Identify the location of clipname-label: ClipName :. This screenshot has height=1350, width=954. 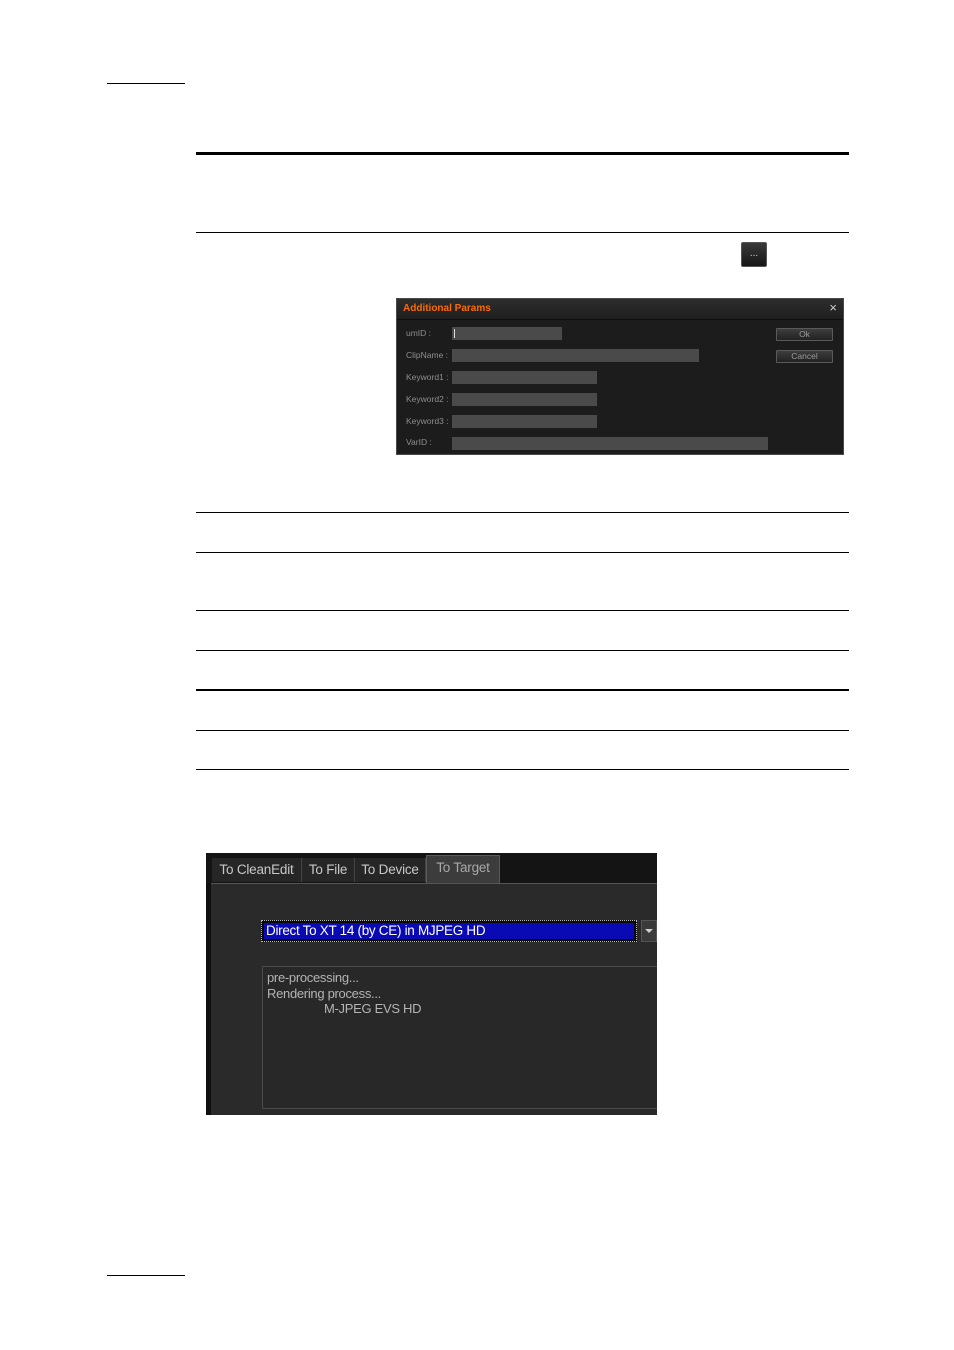
(427, 355).